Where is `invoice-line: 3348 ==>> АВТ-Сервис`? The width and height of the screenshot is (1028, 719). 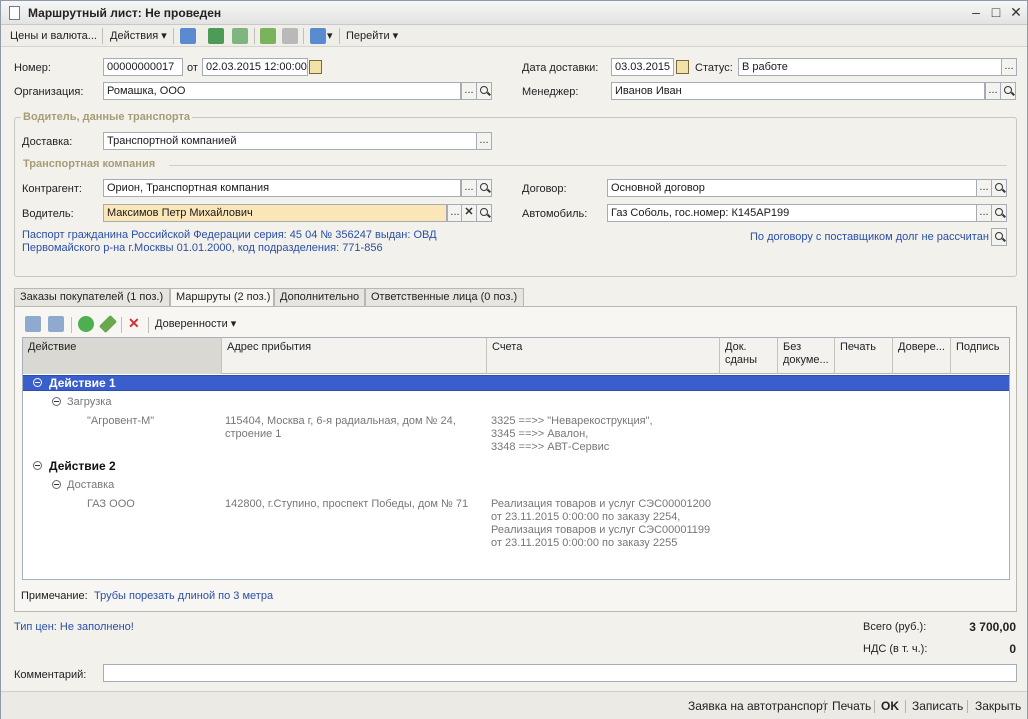
invoice-line: 3348 ==>> АВТ-Сервис is located at coordinates (550, 447).